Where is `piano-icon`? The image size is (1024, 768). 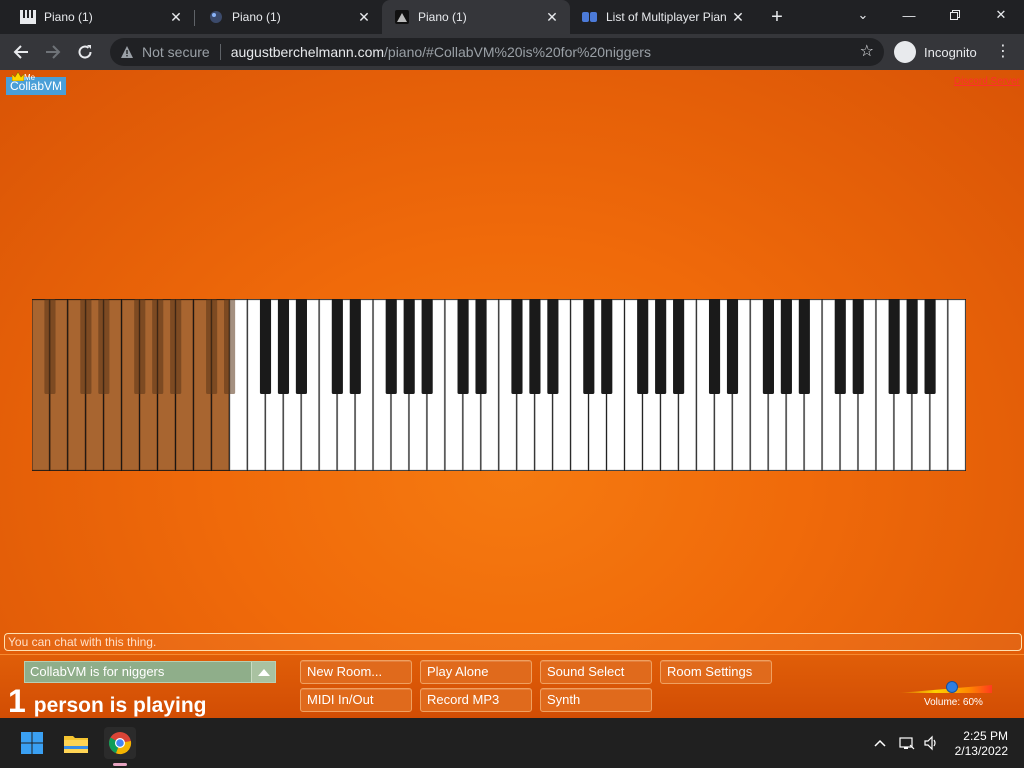
piano-icon is located at coordinates (28, 17).